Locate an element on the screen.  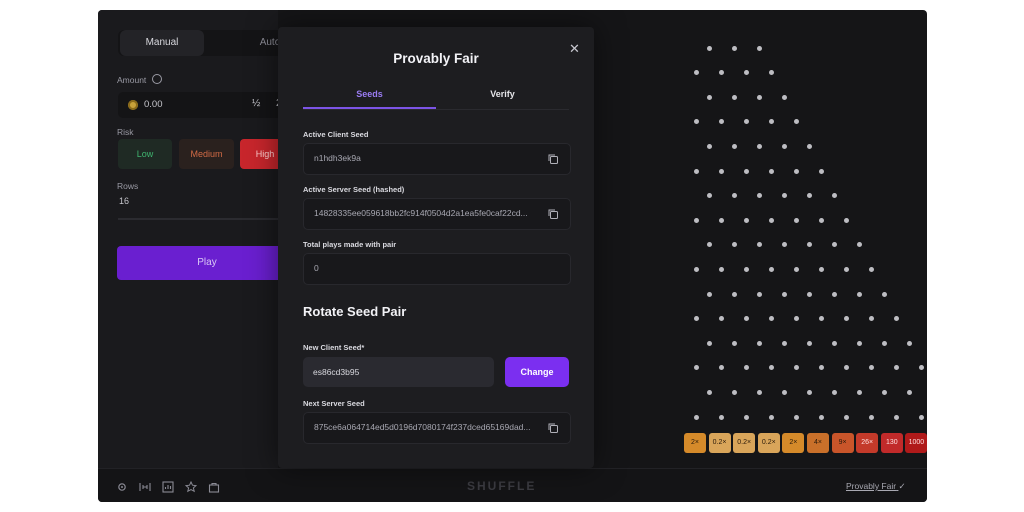
amount-input: 0.00 ½ 2× is located at coordinates (208, 105).